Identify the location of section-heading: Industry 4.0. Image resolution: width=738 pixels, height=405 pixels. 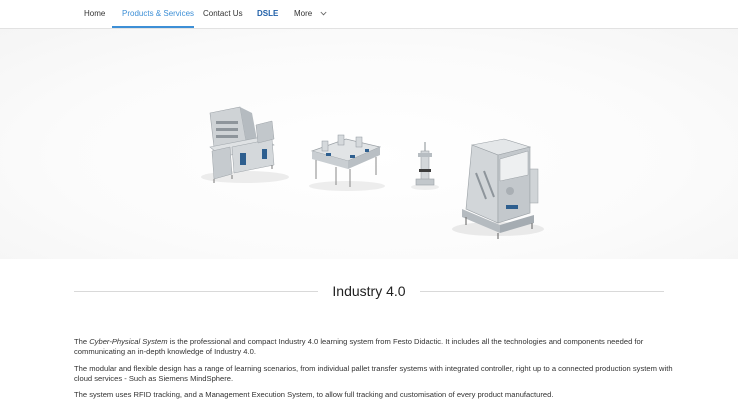
(369, 291).